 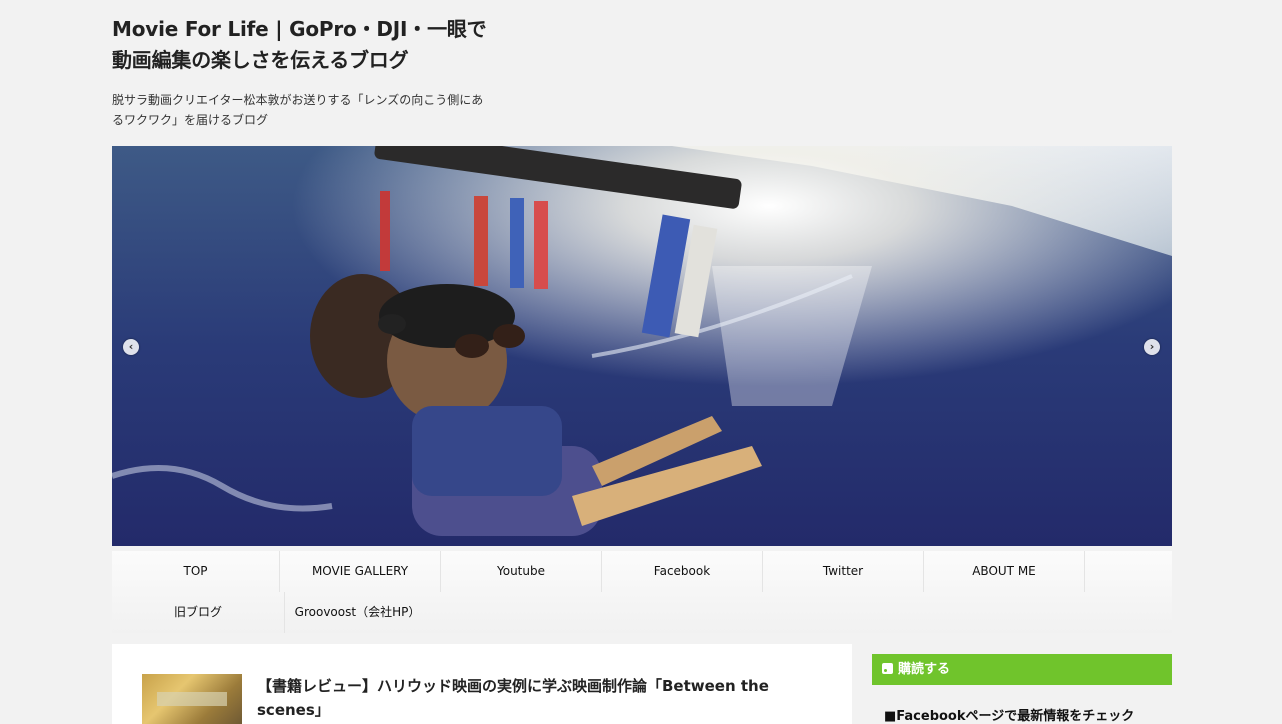 What do you see at coordinates (1004, 571) in the screenshot?
I see `nav-item-about-me: ABOUT ME` at bounding box center [1004, 571].